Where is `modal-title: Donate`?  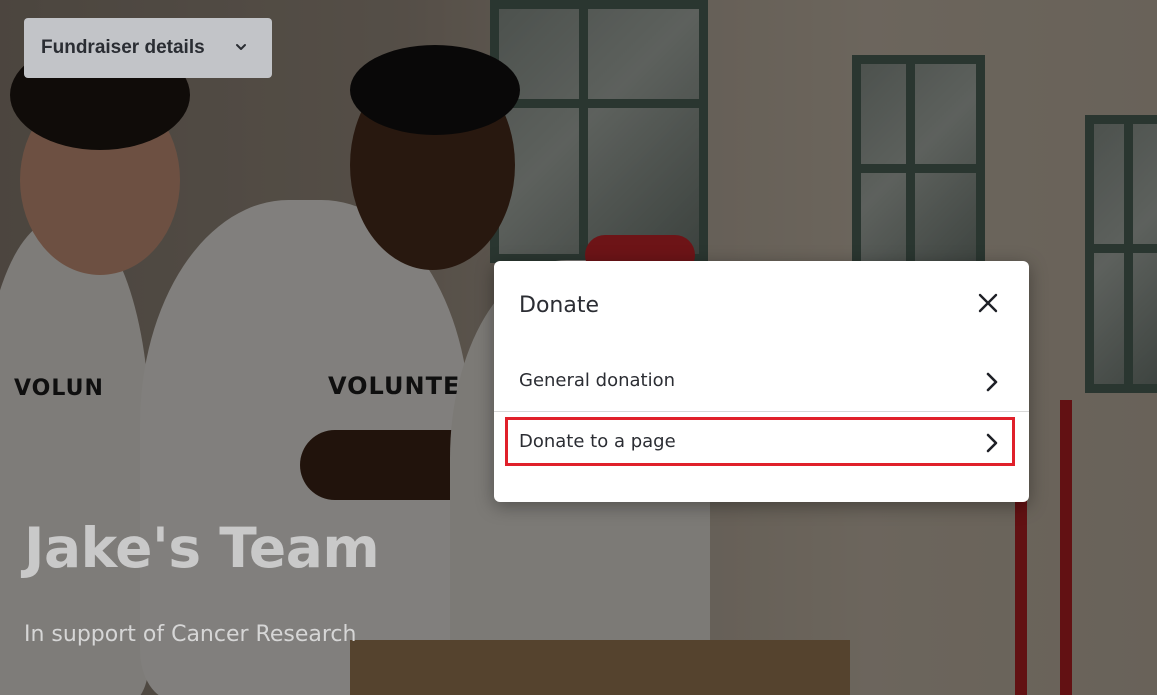
modal-title: Donate is located at coordinates (559, 305).